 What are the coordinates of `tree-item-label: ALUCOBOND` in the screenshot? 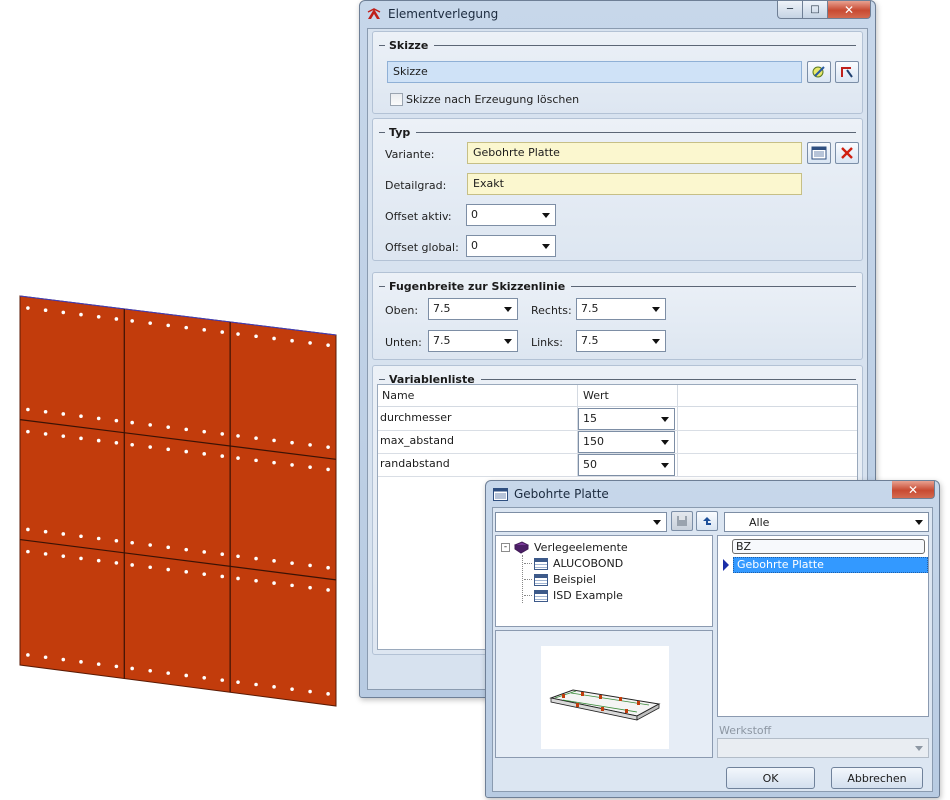 It's located at (588, 563).